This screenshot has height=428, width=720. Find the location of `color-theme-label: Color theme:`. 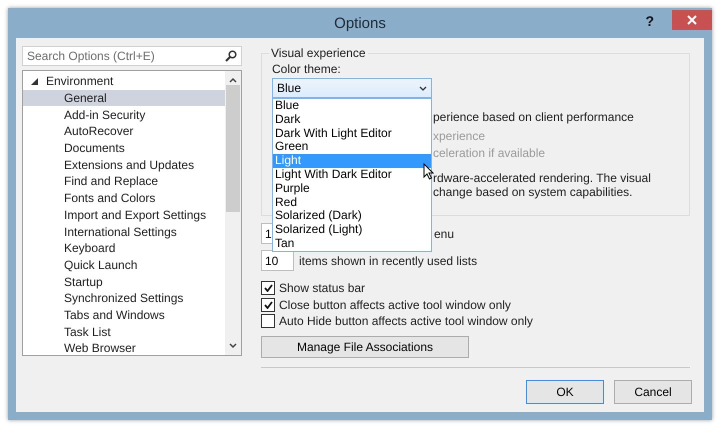

color-theme-label: Color theme: is located at coordinates (307, 69).